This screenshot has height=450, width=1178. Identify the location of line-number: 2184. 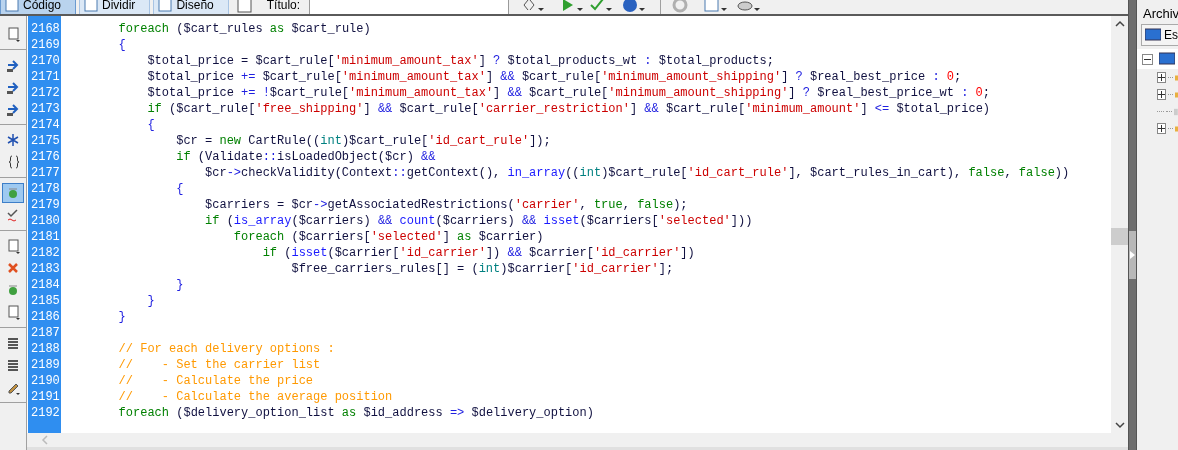
(45, 285).